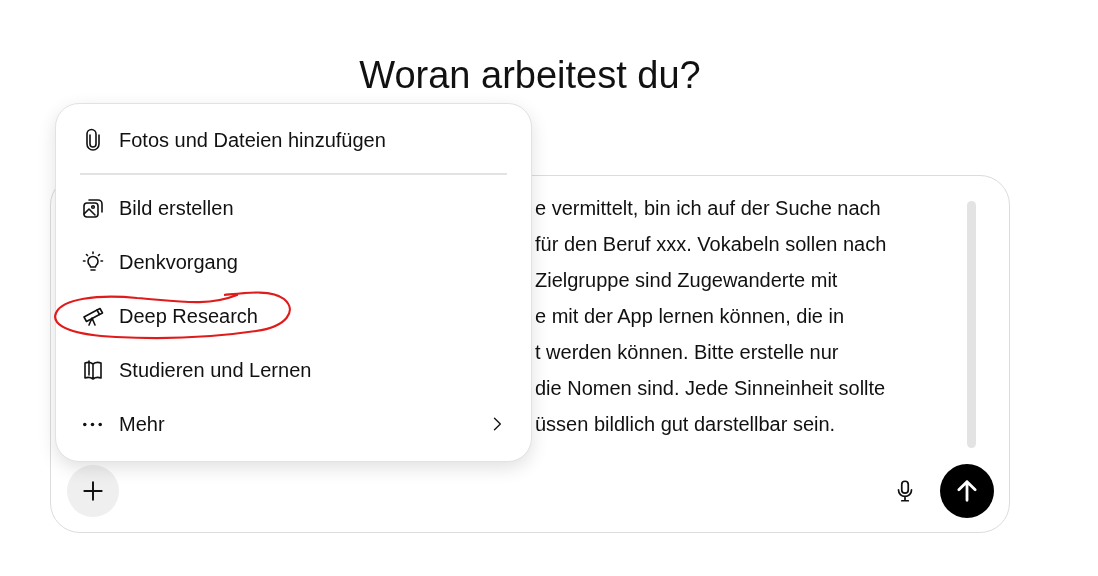 The image size is (1098, 576). I want to click on prompt-text-line: üssen bildlich gut darstellbar sein., so click(685, 424).